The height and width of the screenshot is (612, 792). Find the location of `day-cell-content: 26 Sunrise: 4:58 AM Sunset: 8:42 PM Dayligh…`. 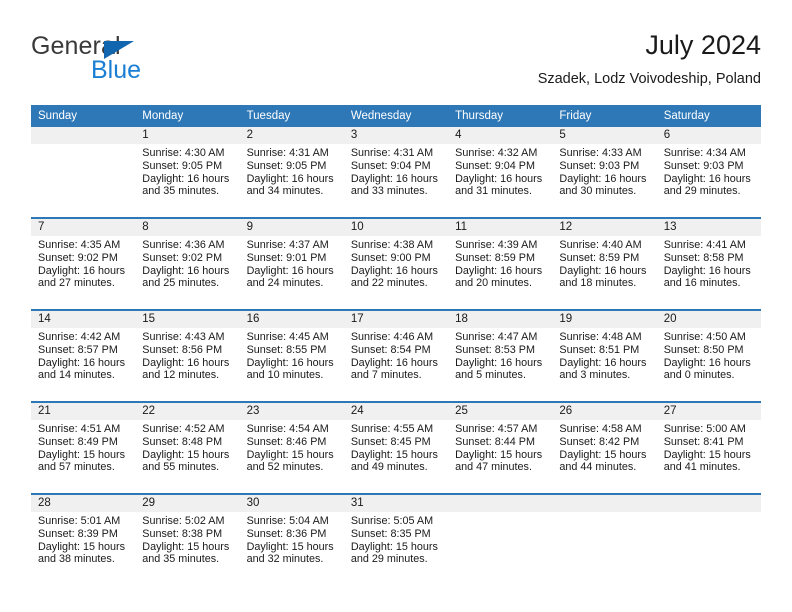

day-cell-content: 26 Sunrise: 4:58 AM Sunset: 8:42 PM Dayligh… is located at coordinates (604, 448).